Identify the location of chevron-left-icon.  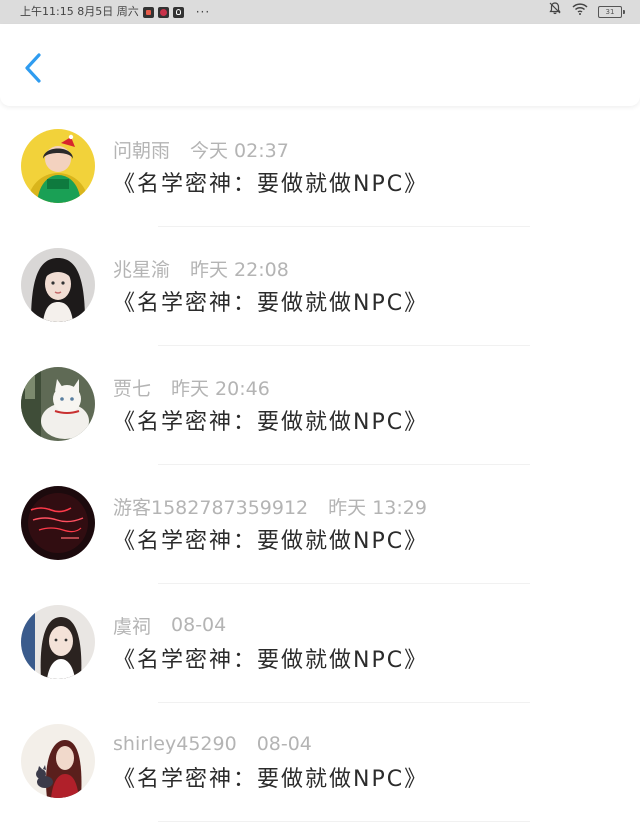
(33, 68).